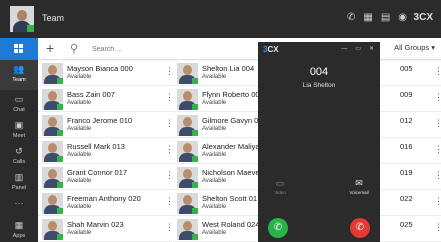  What do you see at coordinates (216, 99) in the screenshot?
I see `contact-card: Flynn Roberto 00 Available` at bounding box center [216, 99].